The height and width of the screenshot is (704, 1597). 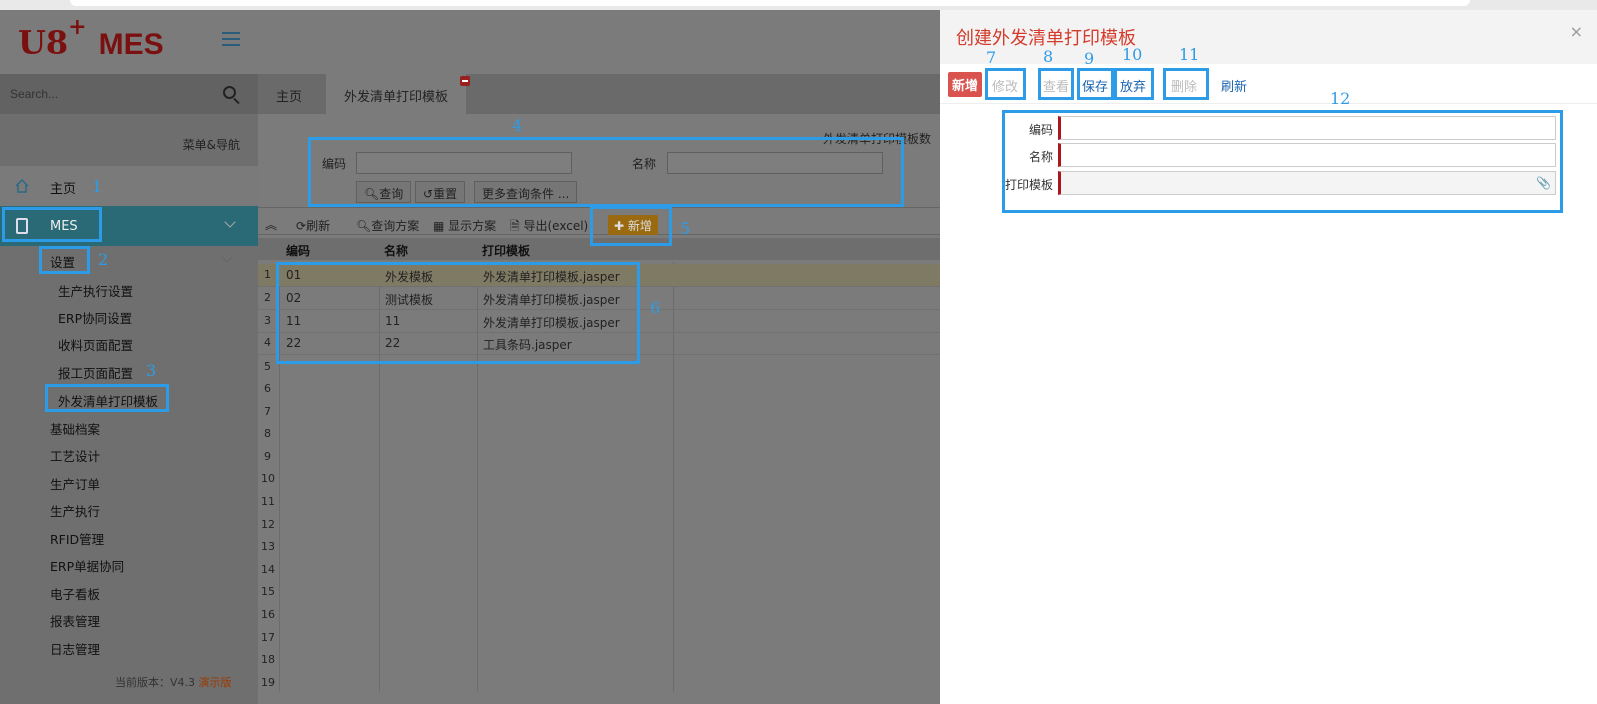 I want to click on display-scheme-button: ▦ 显示方案, so click(x=464, y=225).